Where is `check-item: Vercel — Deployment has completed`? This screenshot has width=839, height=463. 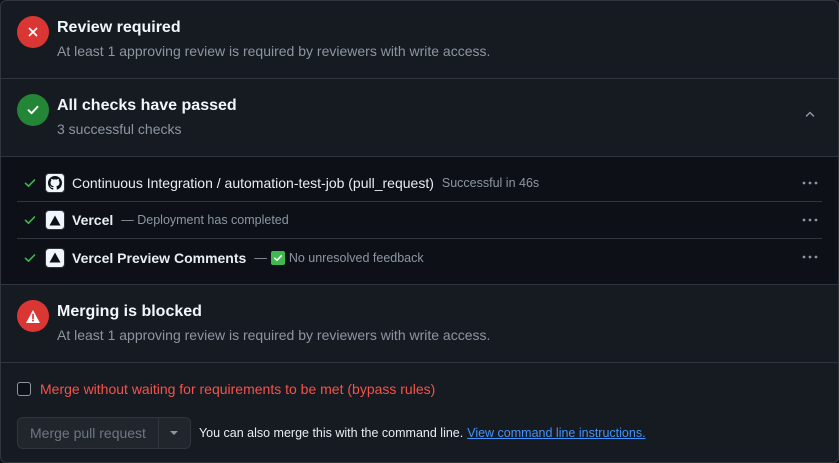 check-item: Vercel — Deployment has completed is located at coordinates (419, 220).